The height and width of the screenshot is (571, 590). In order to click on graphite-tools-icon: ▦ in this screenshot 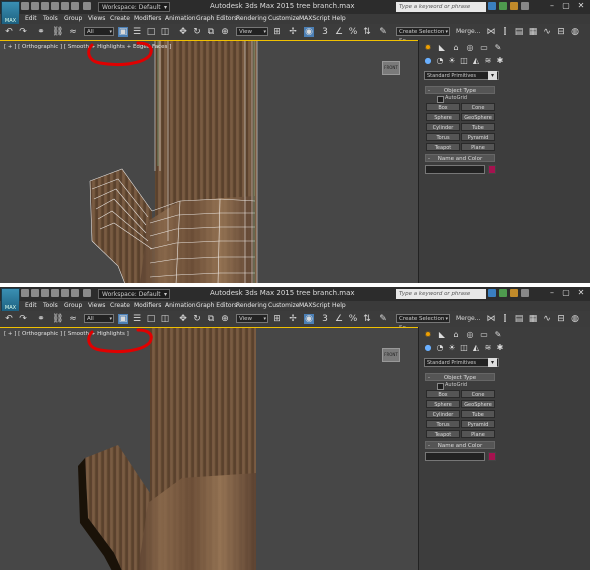, I will do `click(533, 319)`.